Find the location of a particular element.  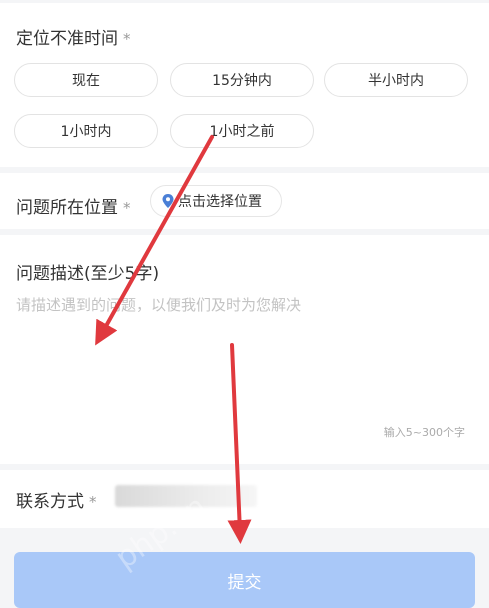

time-section-label: 定位不准时间 * is located at coordinates (73, 36).